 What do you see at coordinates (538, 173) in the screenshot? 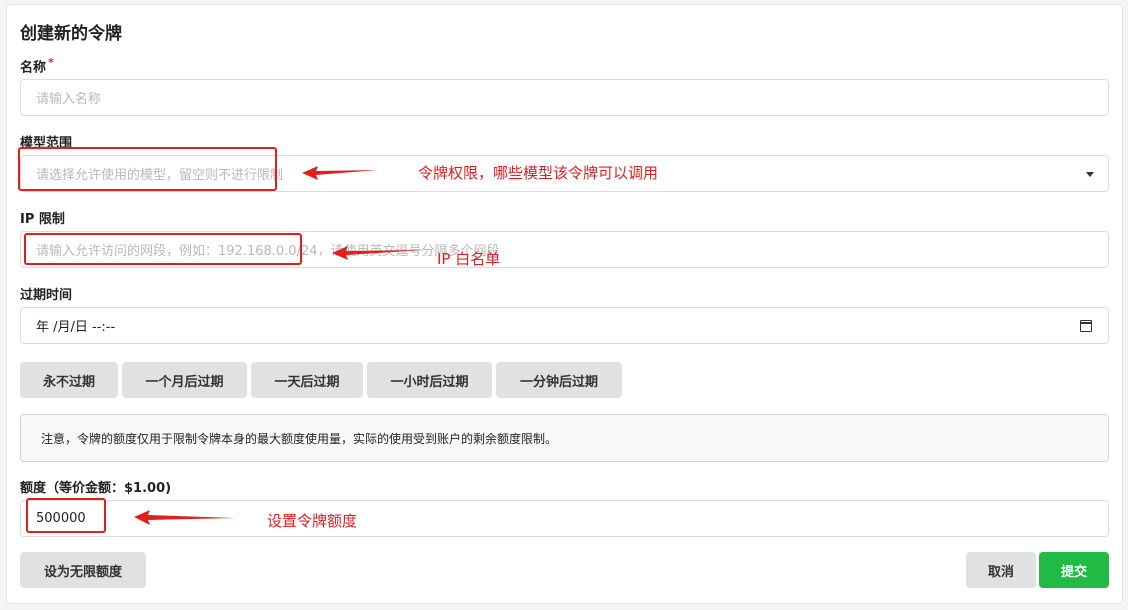
I see `models-annotation: 令牌权限，哪些模型该令牌可以调用` at bounding box center [538, 173].